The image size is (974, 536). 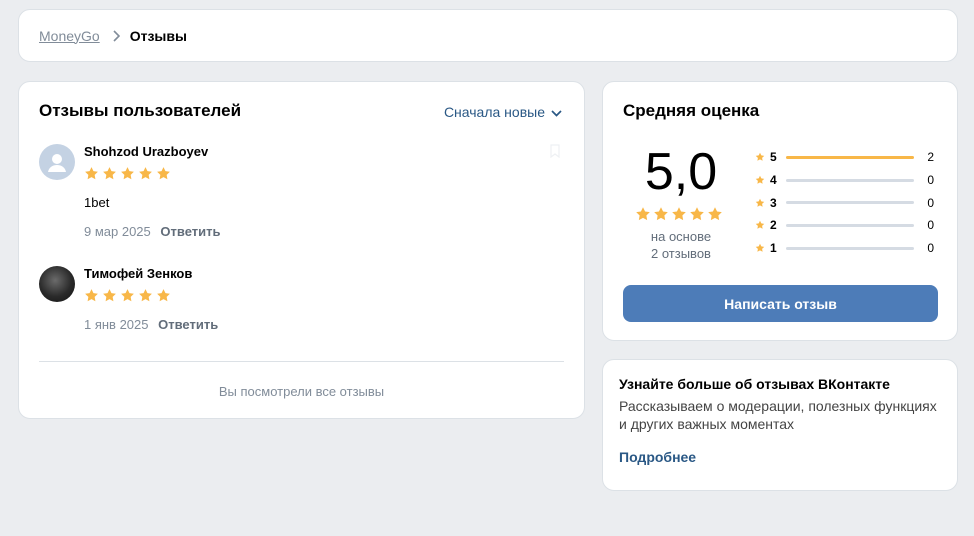 I want to click on breadcrumb-link-moneygo: MoneyGo, so click(x=69, y=36).